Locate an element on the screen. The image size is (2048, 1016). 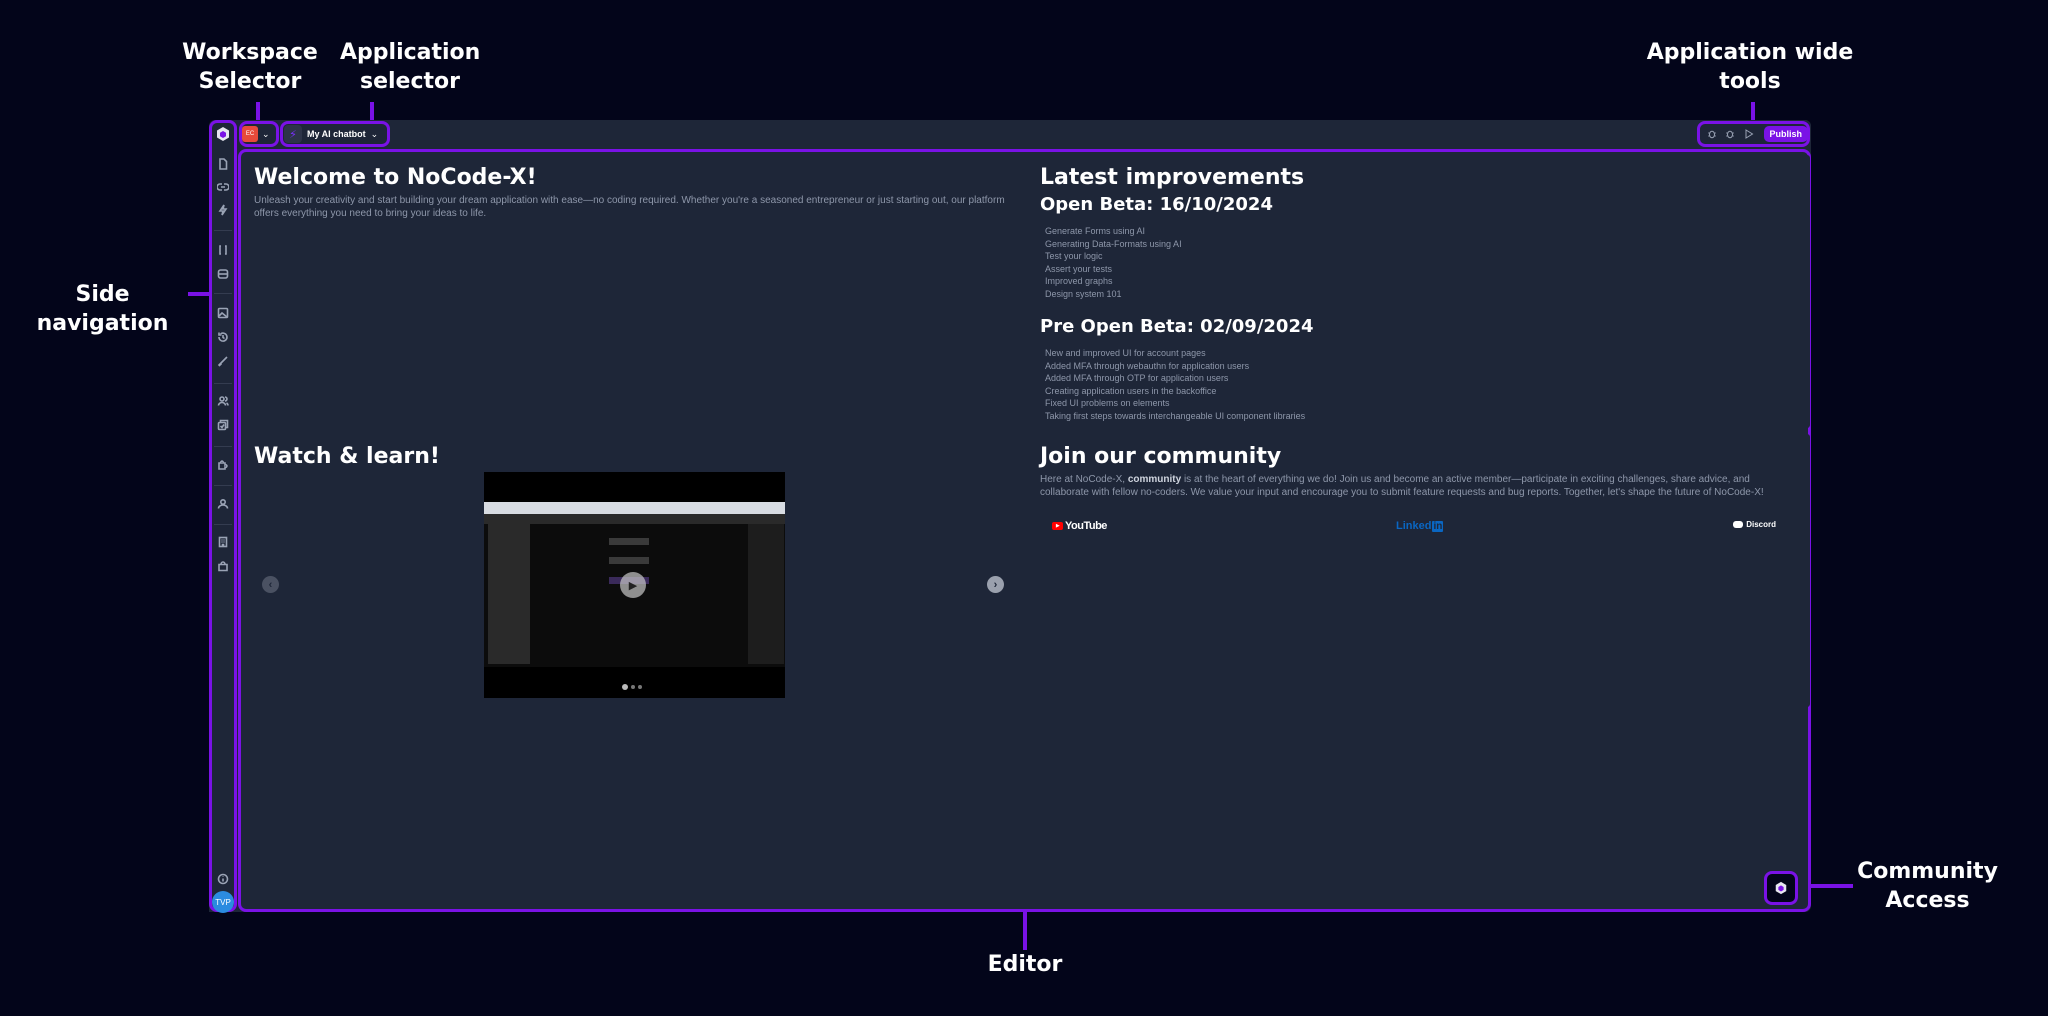
sidebar-item-marketplace is located at coordinates (223, 566).